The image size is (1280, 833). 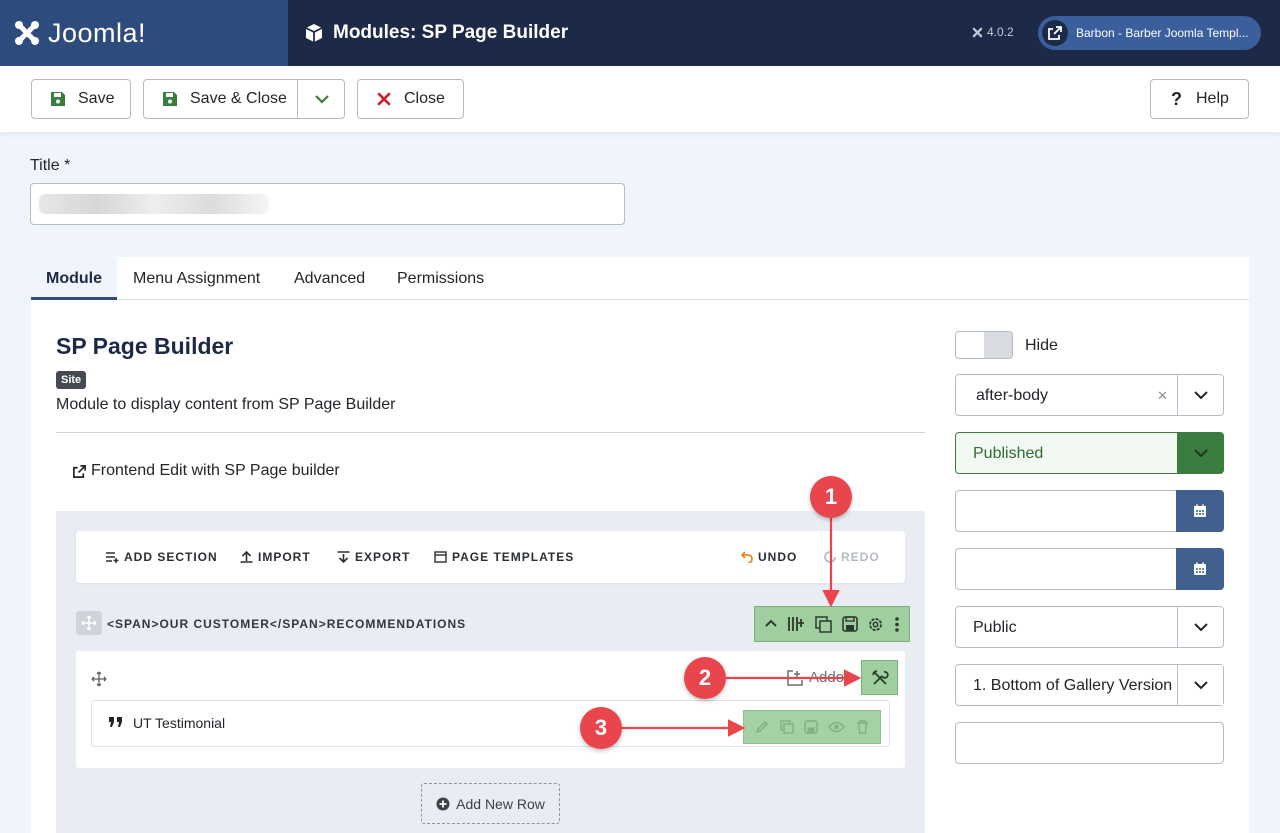 What do you see at coordinates (71, 380) in the screenshot?
I see `site-badge: Site` at bounding box center [71, 380].